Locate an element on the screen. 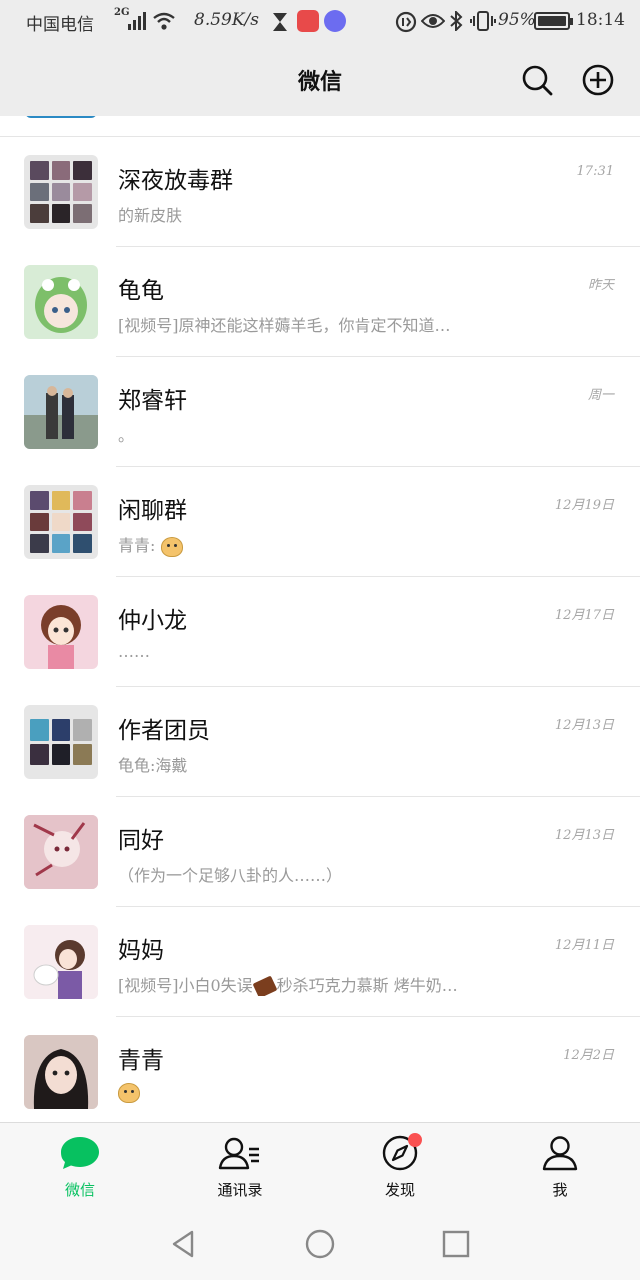 The image size is (640, 1280). chat-name: 仲小龙 is located at coordinates (152, 621).